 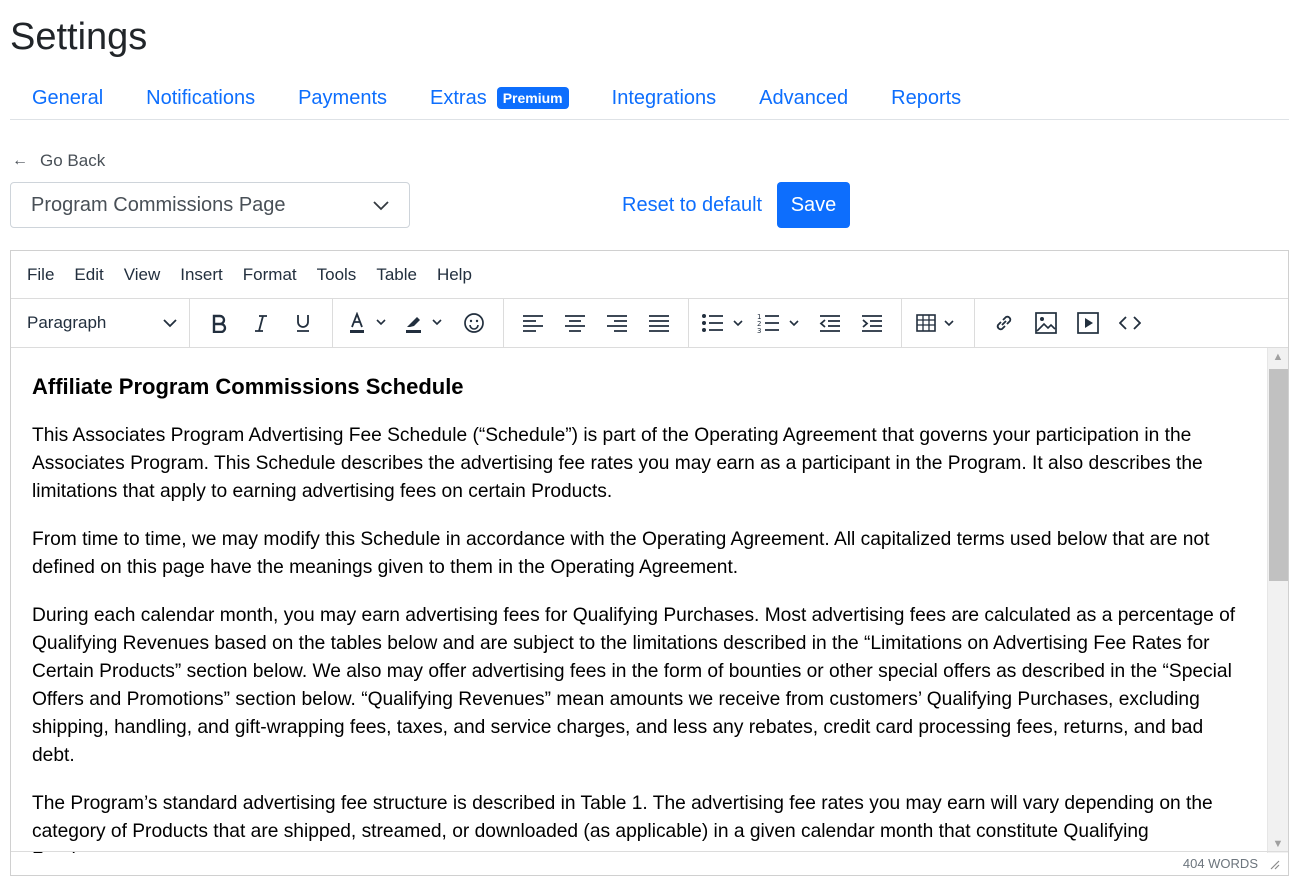 I want to click on image-icon, so click(x=1046, y=323).